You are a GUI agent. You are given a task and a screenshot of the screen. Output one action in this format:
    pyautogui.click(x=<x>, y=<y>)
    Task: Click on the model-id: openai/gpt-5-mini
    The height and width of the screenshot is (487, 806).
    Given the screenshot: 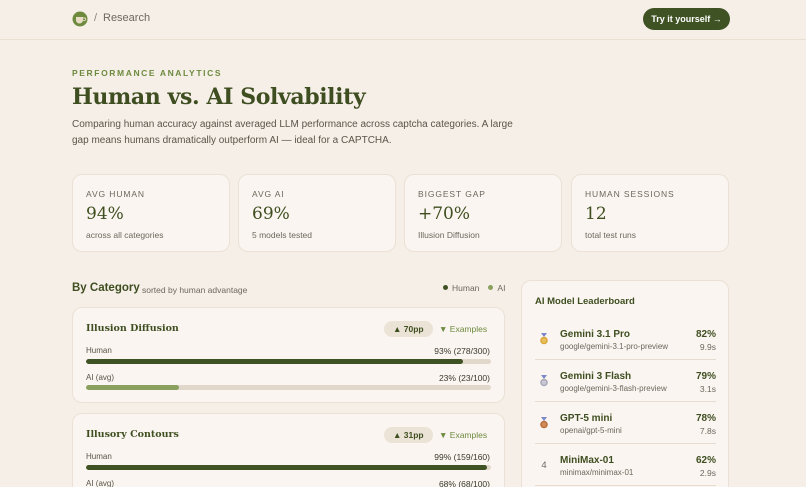 What is the action you would take?
    pyautogui.click(x=591, y=430)
    